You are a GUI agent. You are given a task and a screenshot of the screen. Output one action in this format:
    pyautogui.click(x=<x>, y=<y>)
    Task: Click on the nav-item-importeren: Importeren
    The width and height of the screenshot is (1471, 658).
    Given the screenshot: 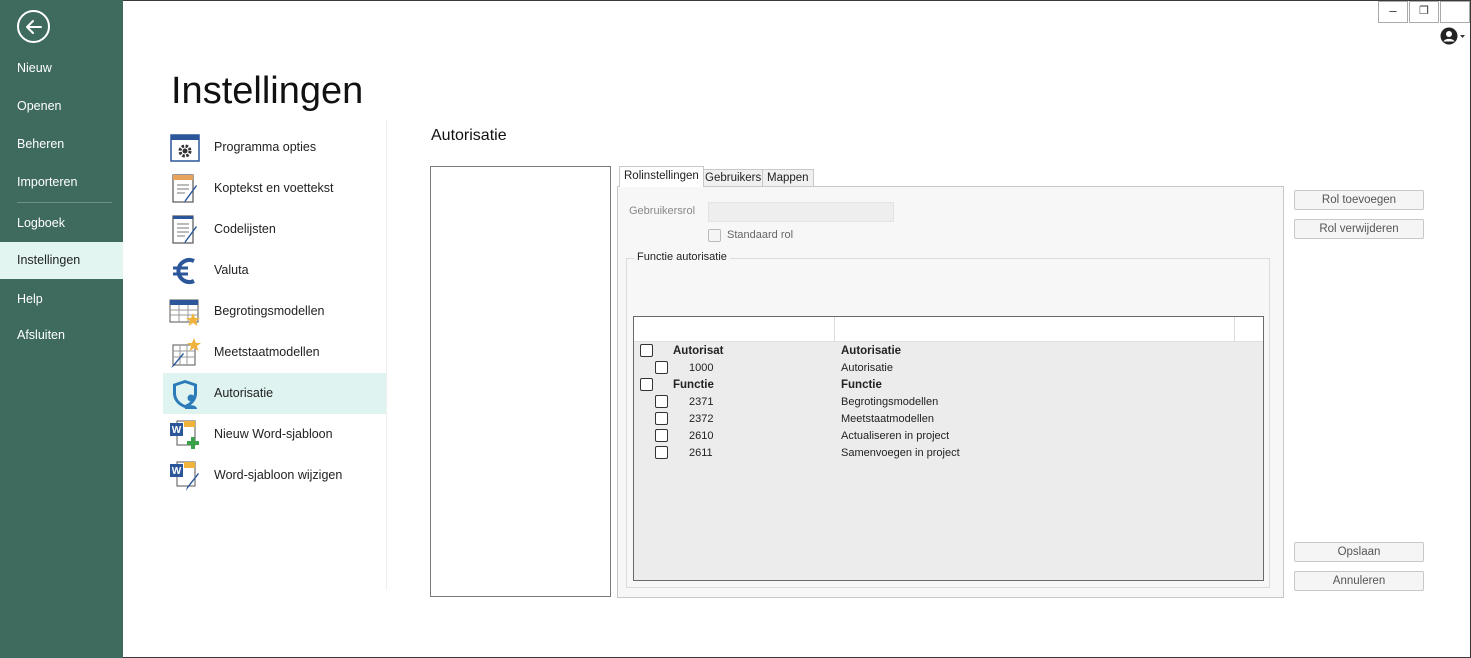 What is the action you would take?
    pyautogui.click(x=61, y=182)
    